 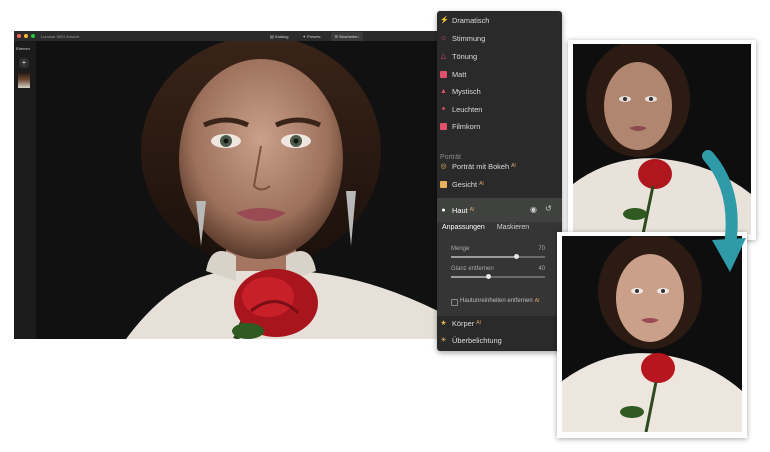 What do you see at coordinates (311, 36) in the screenshot?
I see `tab-presets: ✦ Presets` at bounding box center [311, 36].